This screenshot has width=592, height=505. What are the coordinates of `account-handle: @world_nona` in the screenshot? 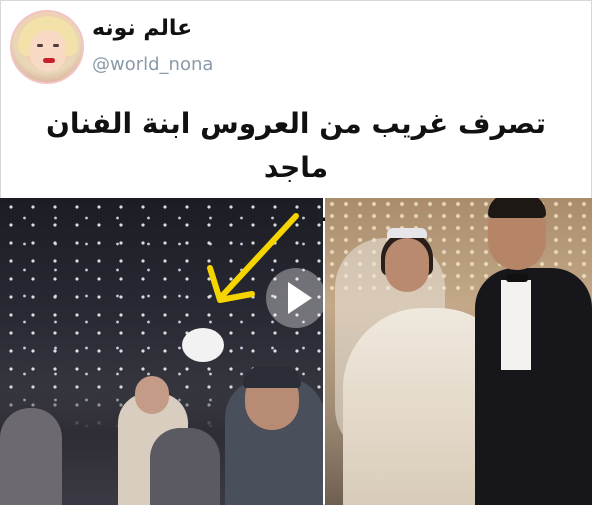 It's located at (152, 64).